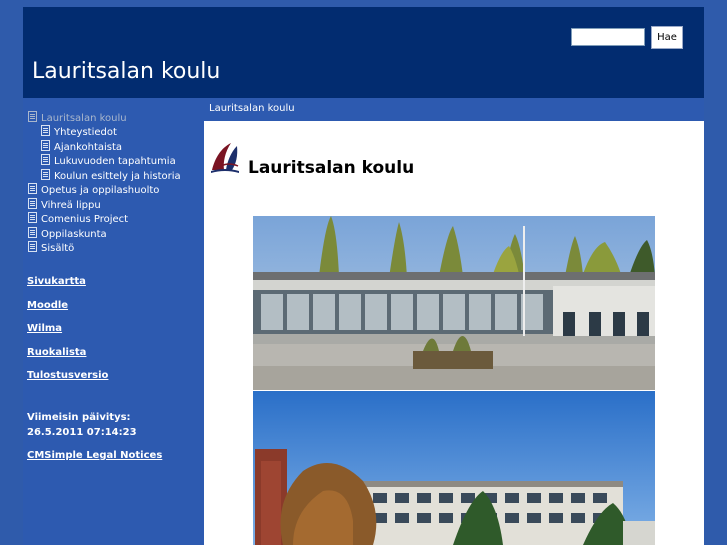 This screenshot has width=727, height=545. Describe the element at coordinates (100, 190) in the screenshot. I see `sidebar-item-label: Opetus ja oppilashuolto` at that location.